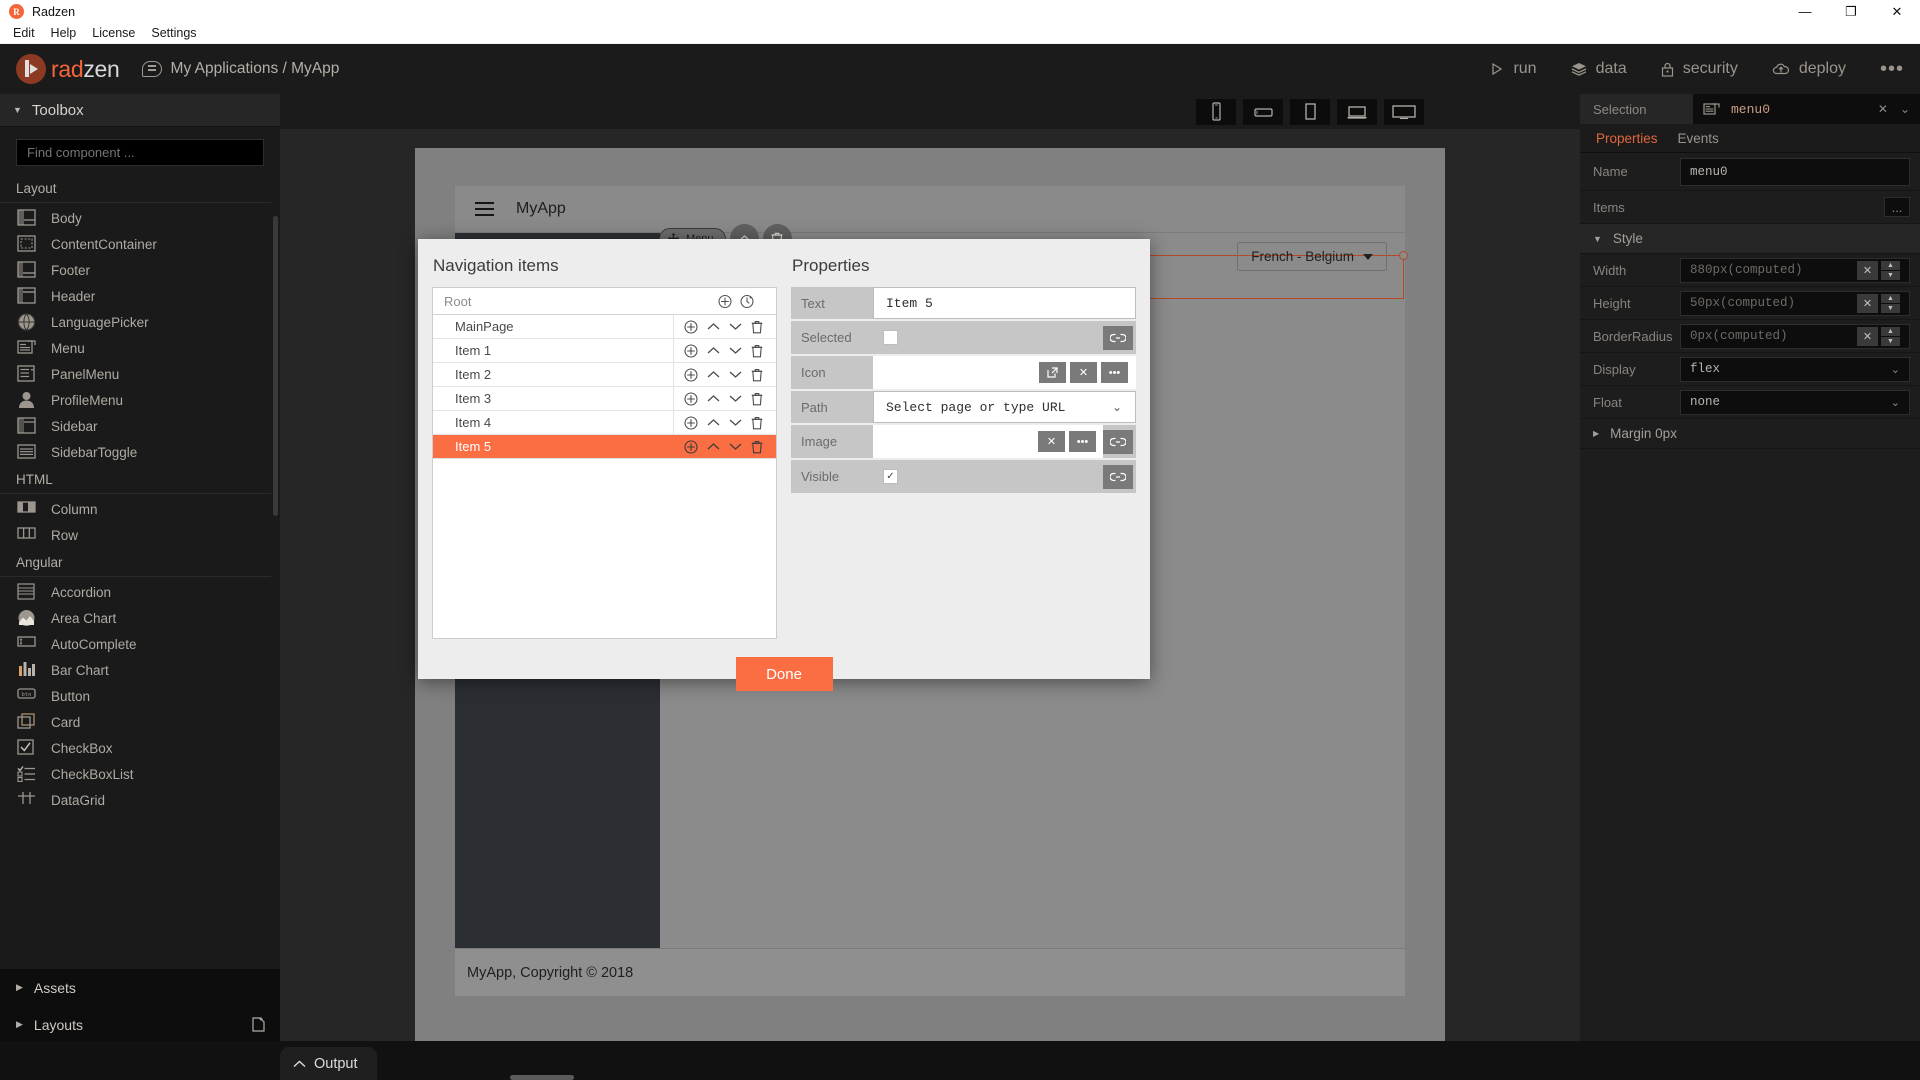 The width and height of the screenshot is (1920, 1080). What do you see at coordinates (68, 69) in the screenshot?
I see `brand: radzen` at bounding box center [68, 69].